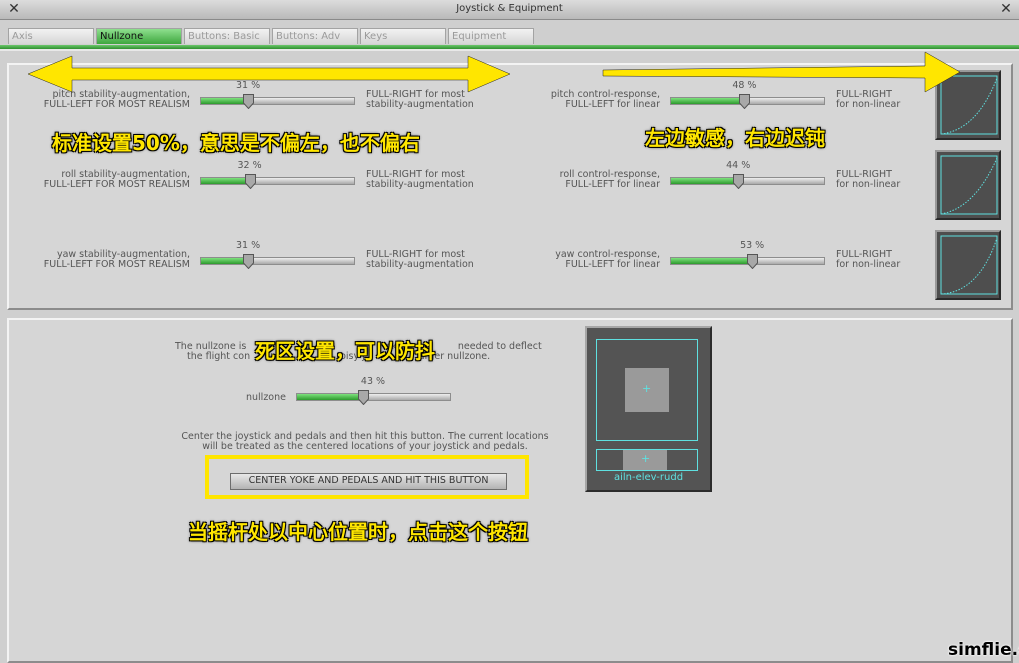 The width and height of the screenshot is (1019, 663). Describe the element at coordinates (781, 72) in the screenshot. I see `right-arrow-icon` at that location.